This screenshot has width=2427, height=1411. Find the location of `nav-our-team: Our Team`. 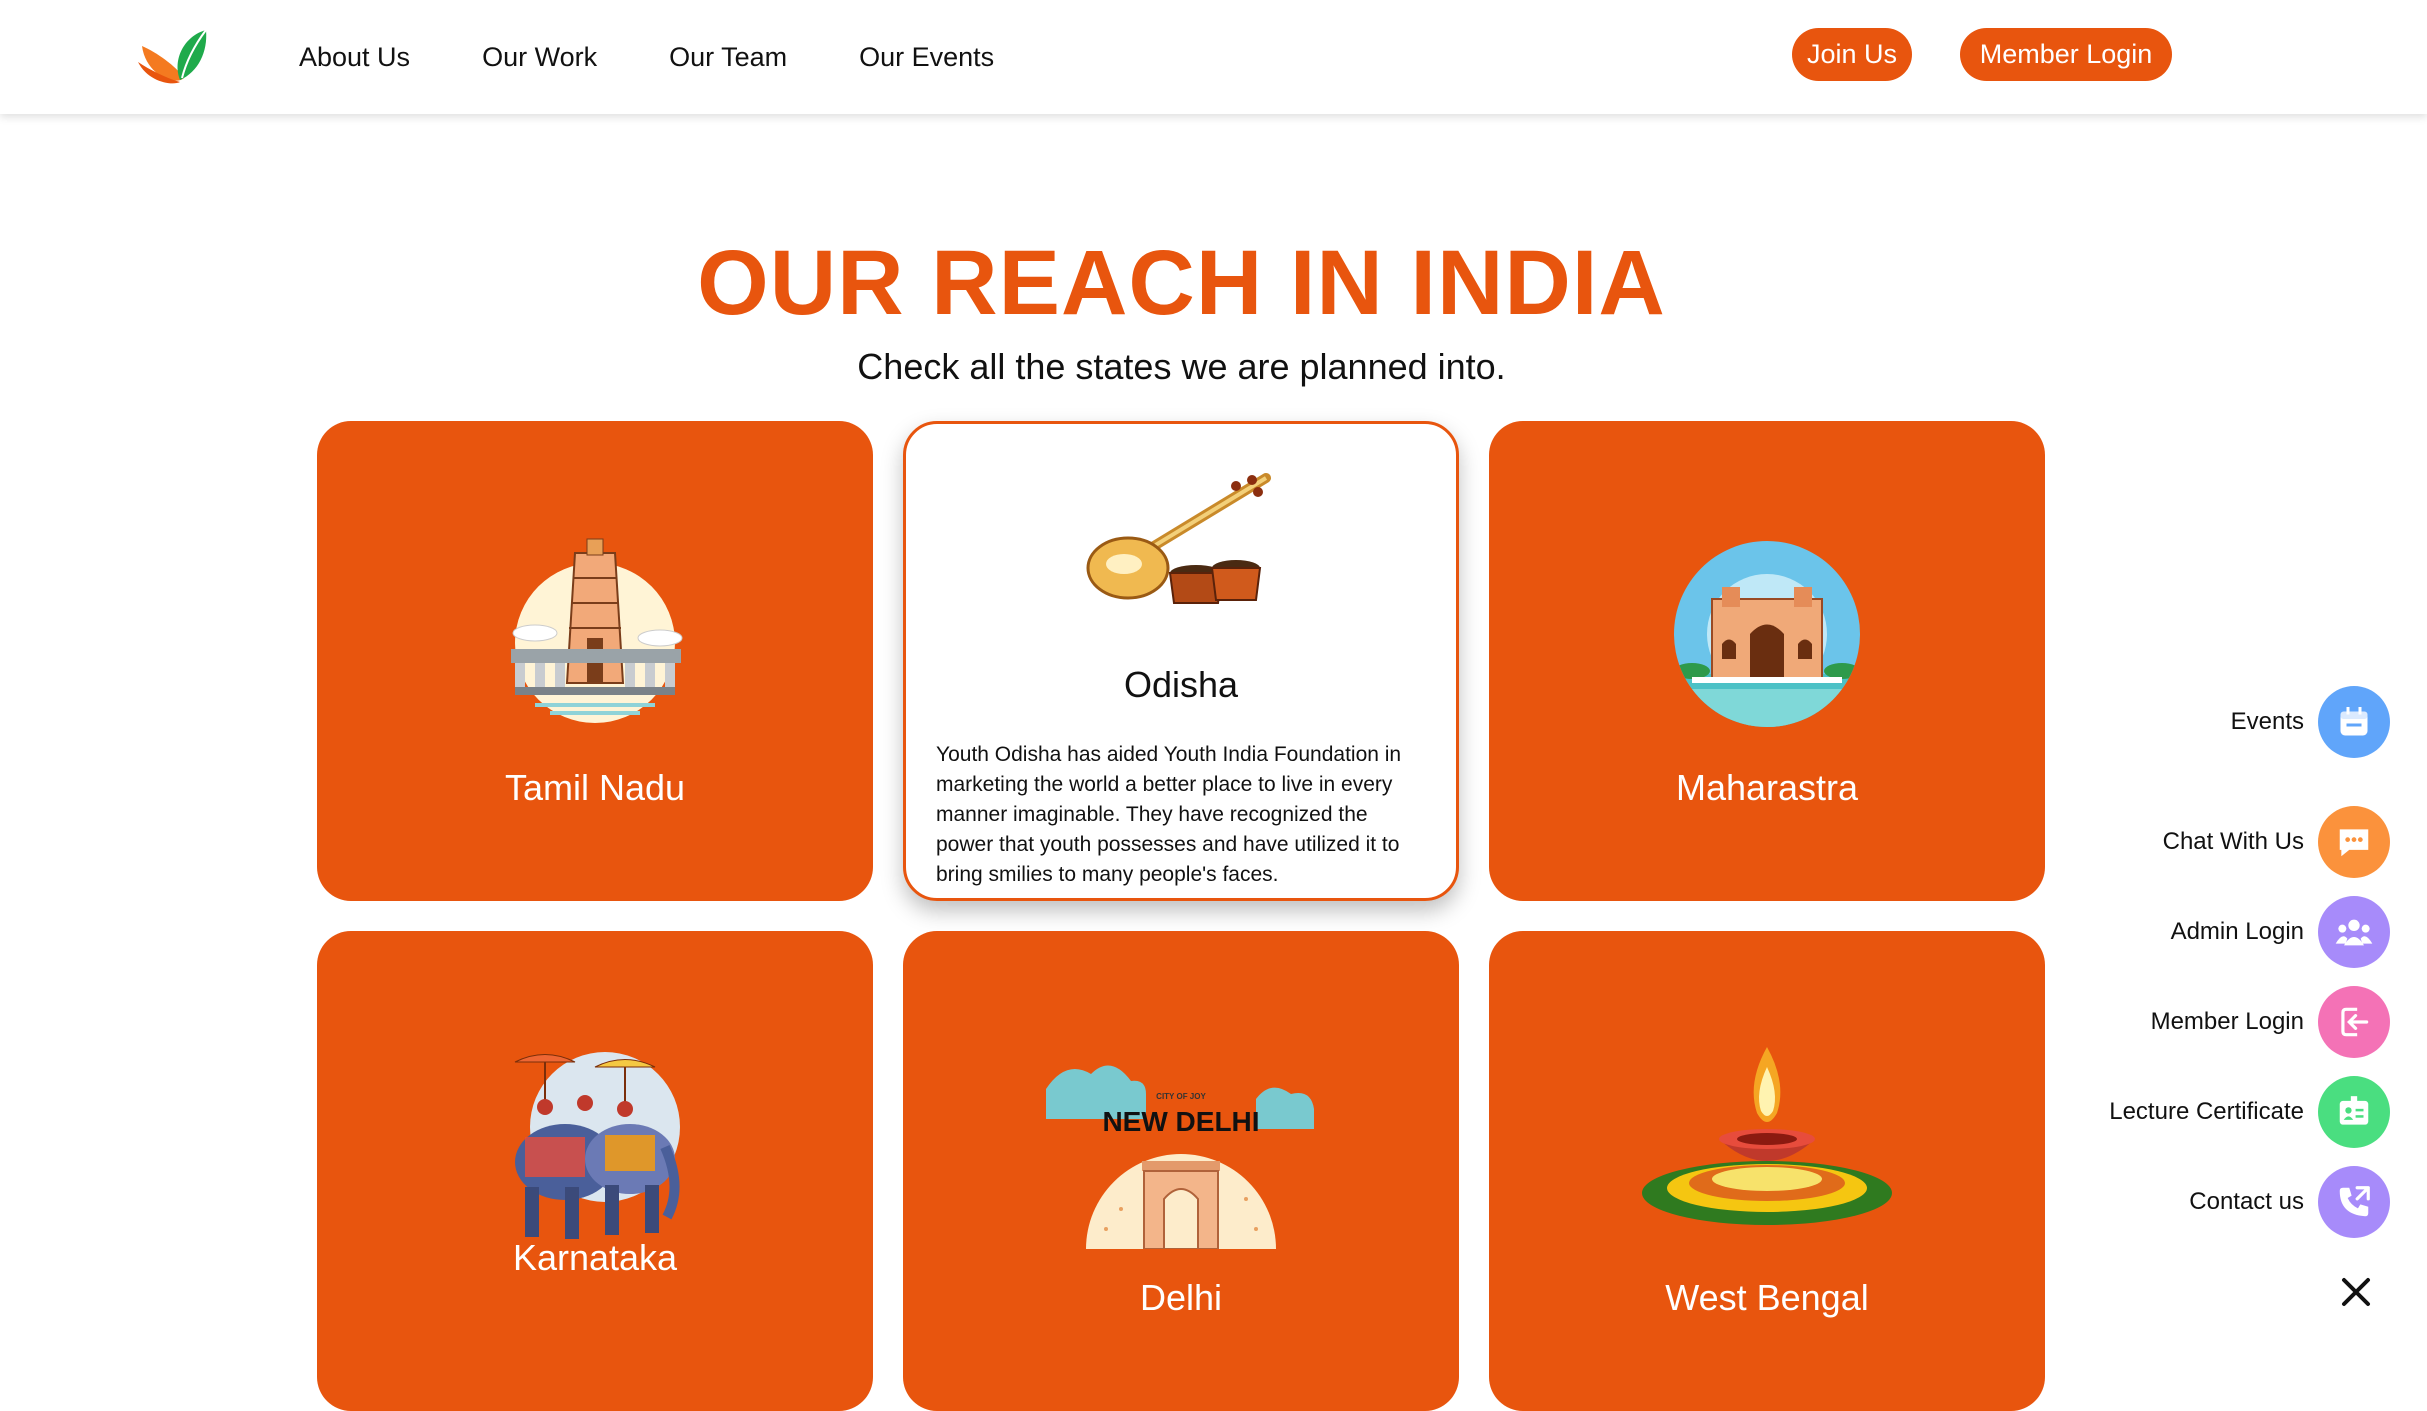

nav-our-team: Our Team is located at coordinates (728, 57).